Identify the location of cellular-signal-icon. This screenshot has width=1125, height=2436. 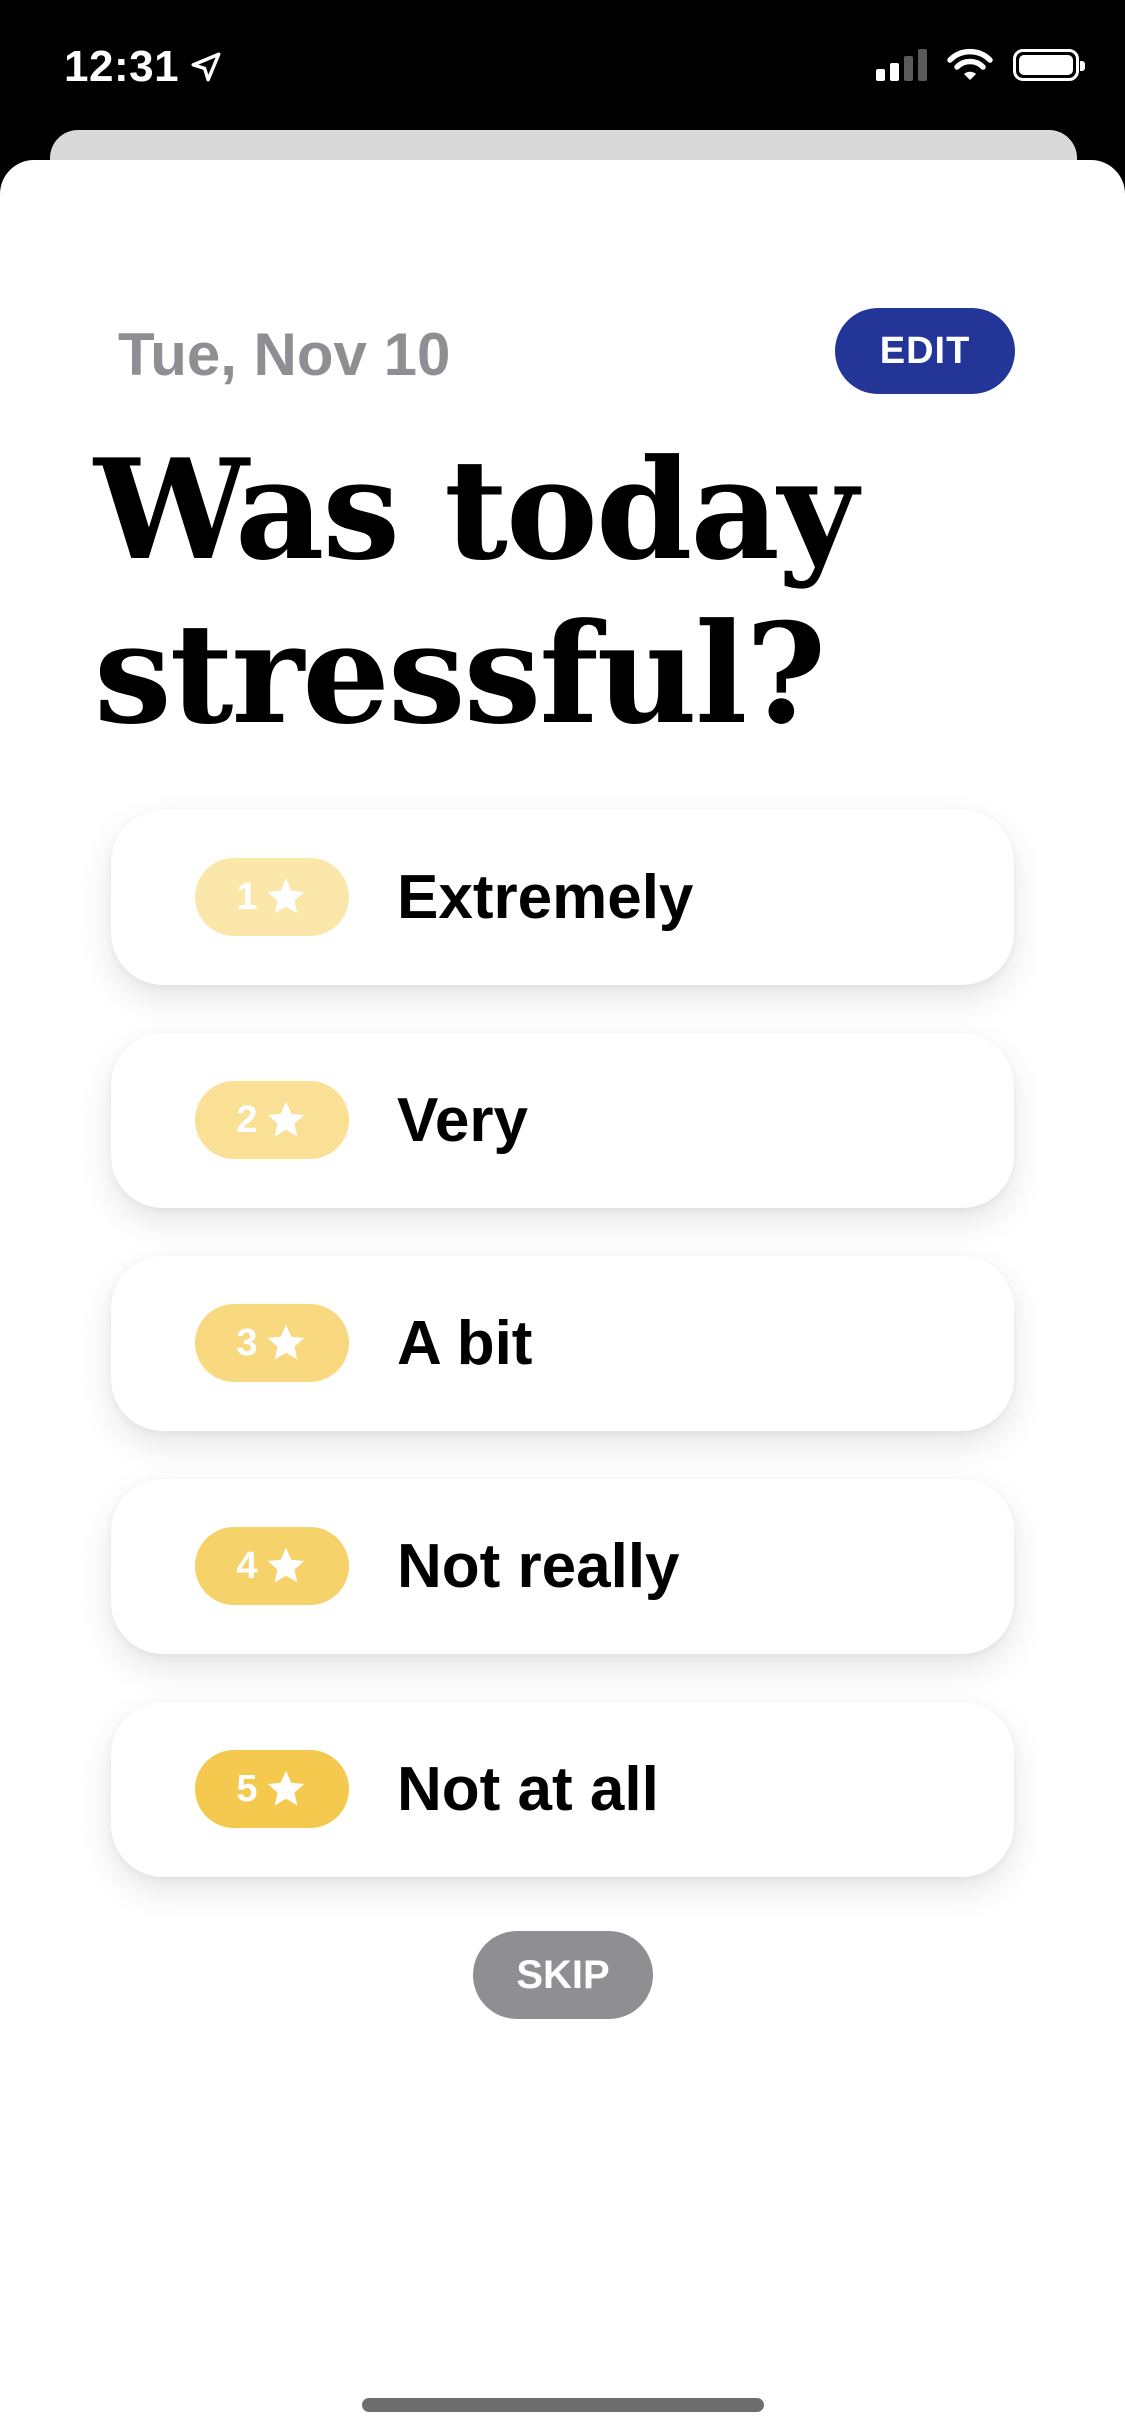
(901, 65).